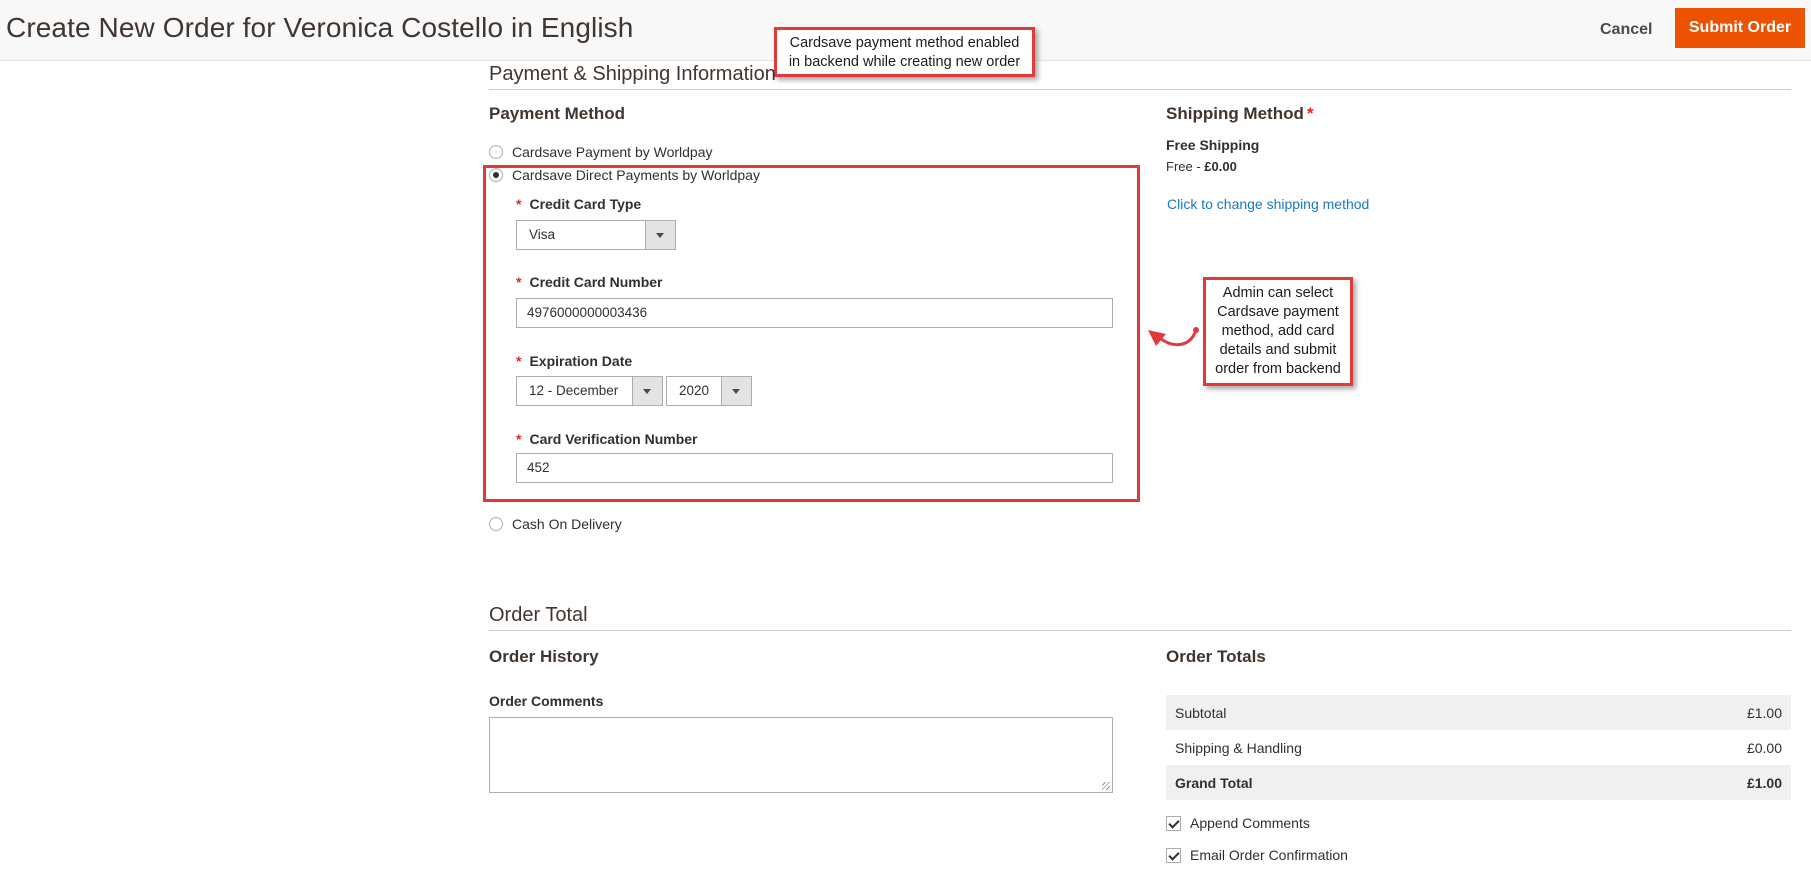 The height and width of the screenshot is (872, 1811). I want to click on payment-option-label: Cardsave Payment by Worldpay, so click(612, 152).